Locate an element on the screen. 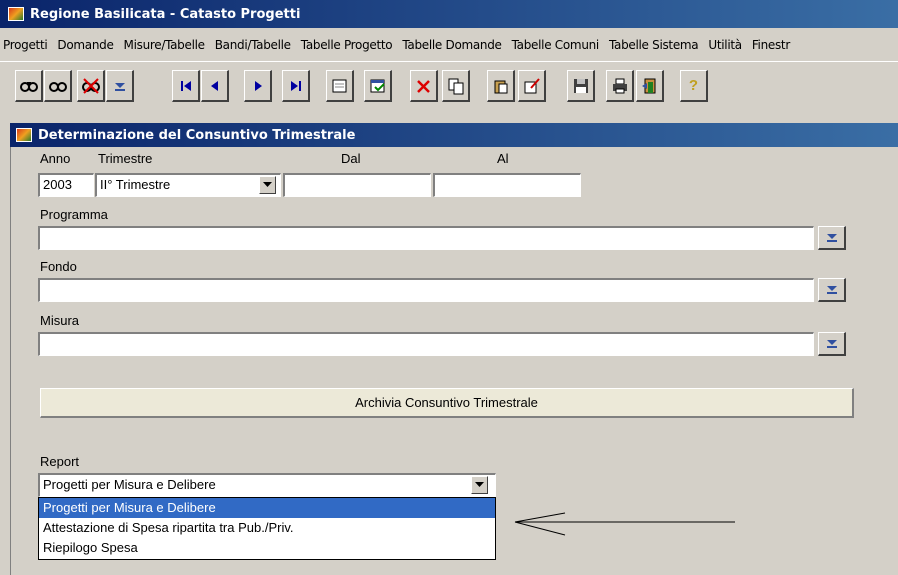 The width and height of the screenshot is (898, 575). misura-lov-button is located at coordinates (832, 344).